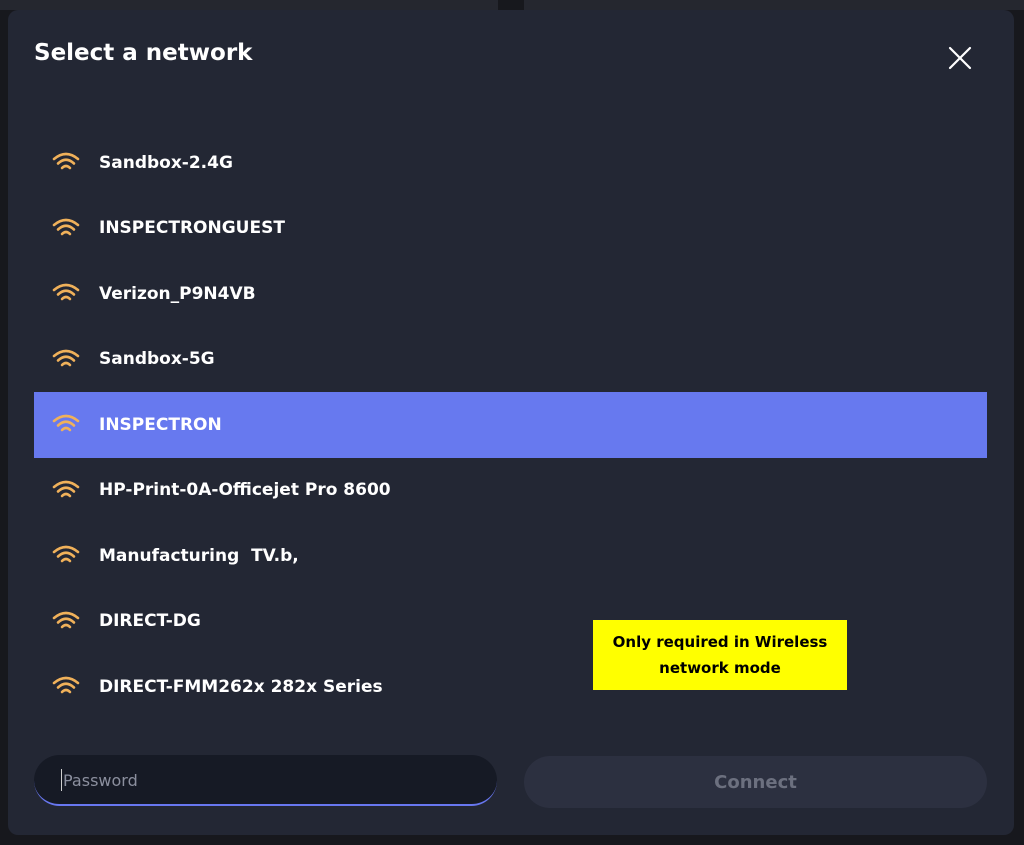 The height and width of the screenshot is (845, 1024). What do you see at coordinates (510, 425) in the screenshot?
I see `network-item: INSPECTRON` at bounding box center [510, 425].